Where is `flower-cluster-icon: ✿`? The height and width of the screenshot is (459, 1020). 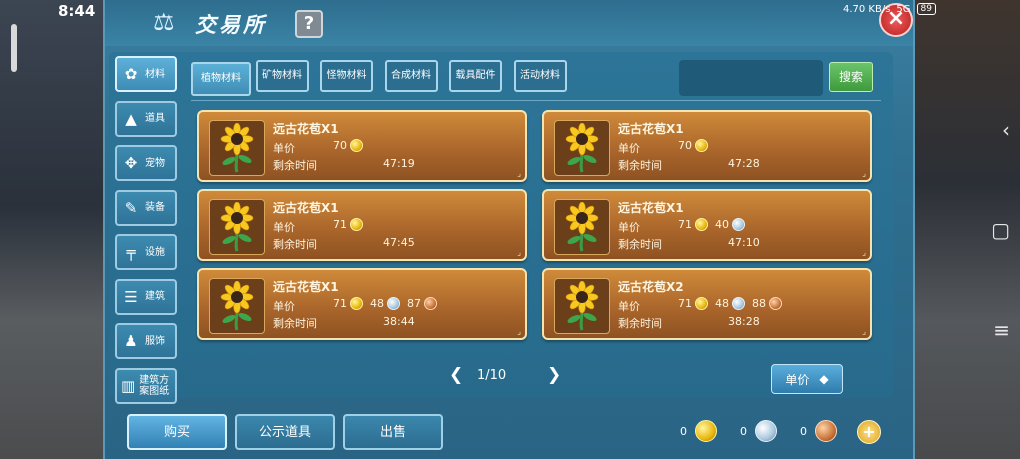
flower-cluster-icon: ✿ is located at coordinates (131, 74).